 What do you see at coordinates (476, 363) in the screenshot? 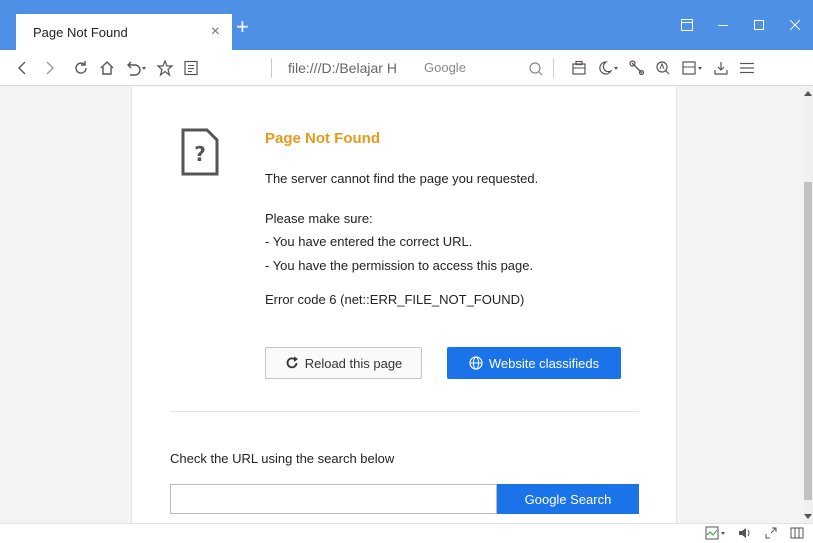
I see `globe-icon` at bounding box center [476, 363].